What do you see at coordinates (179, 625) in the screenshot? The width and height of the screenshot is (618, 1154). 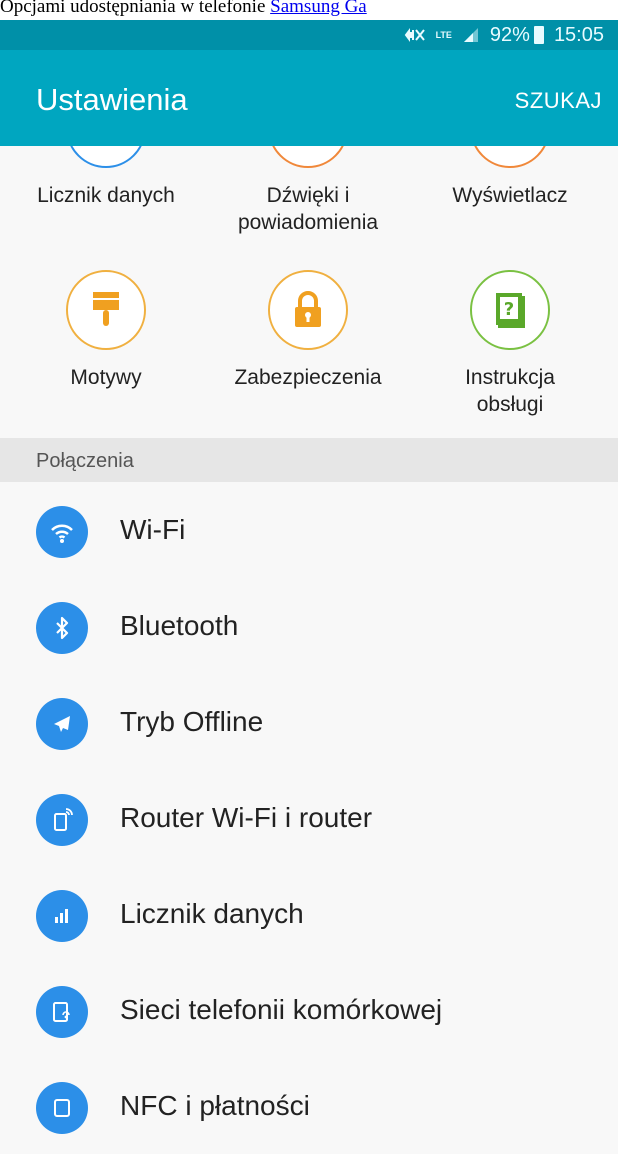 I see `list-item-label: Bluetooth` at bounding box center [179, 625].